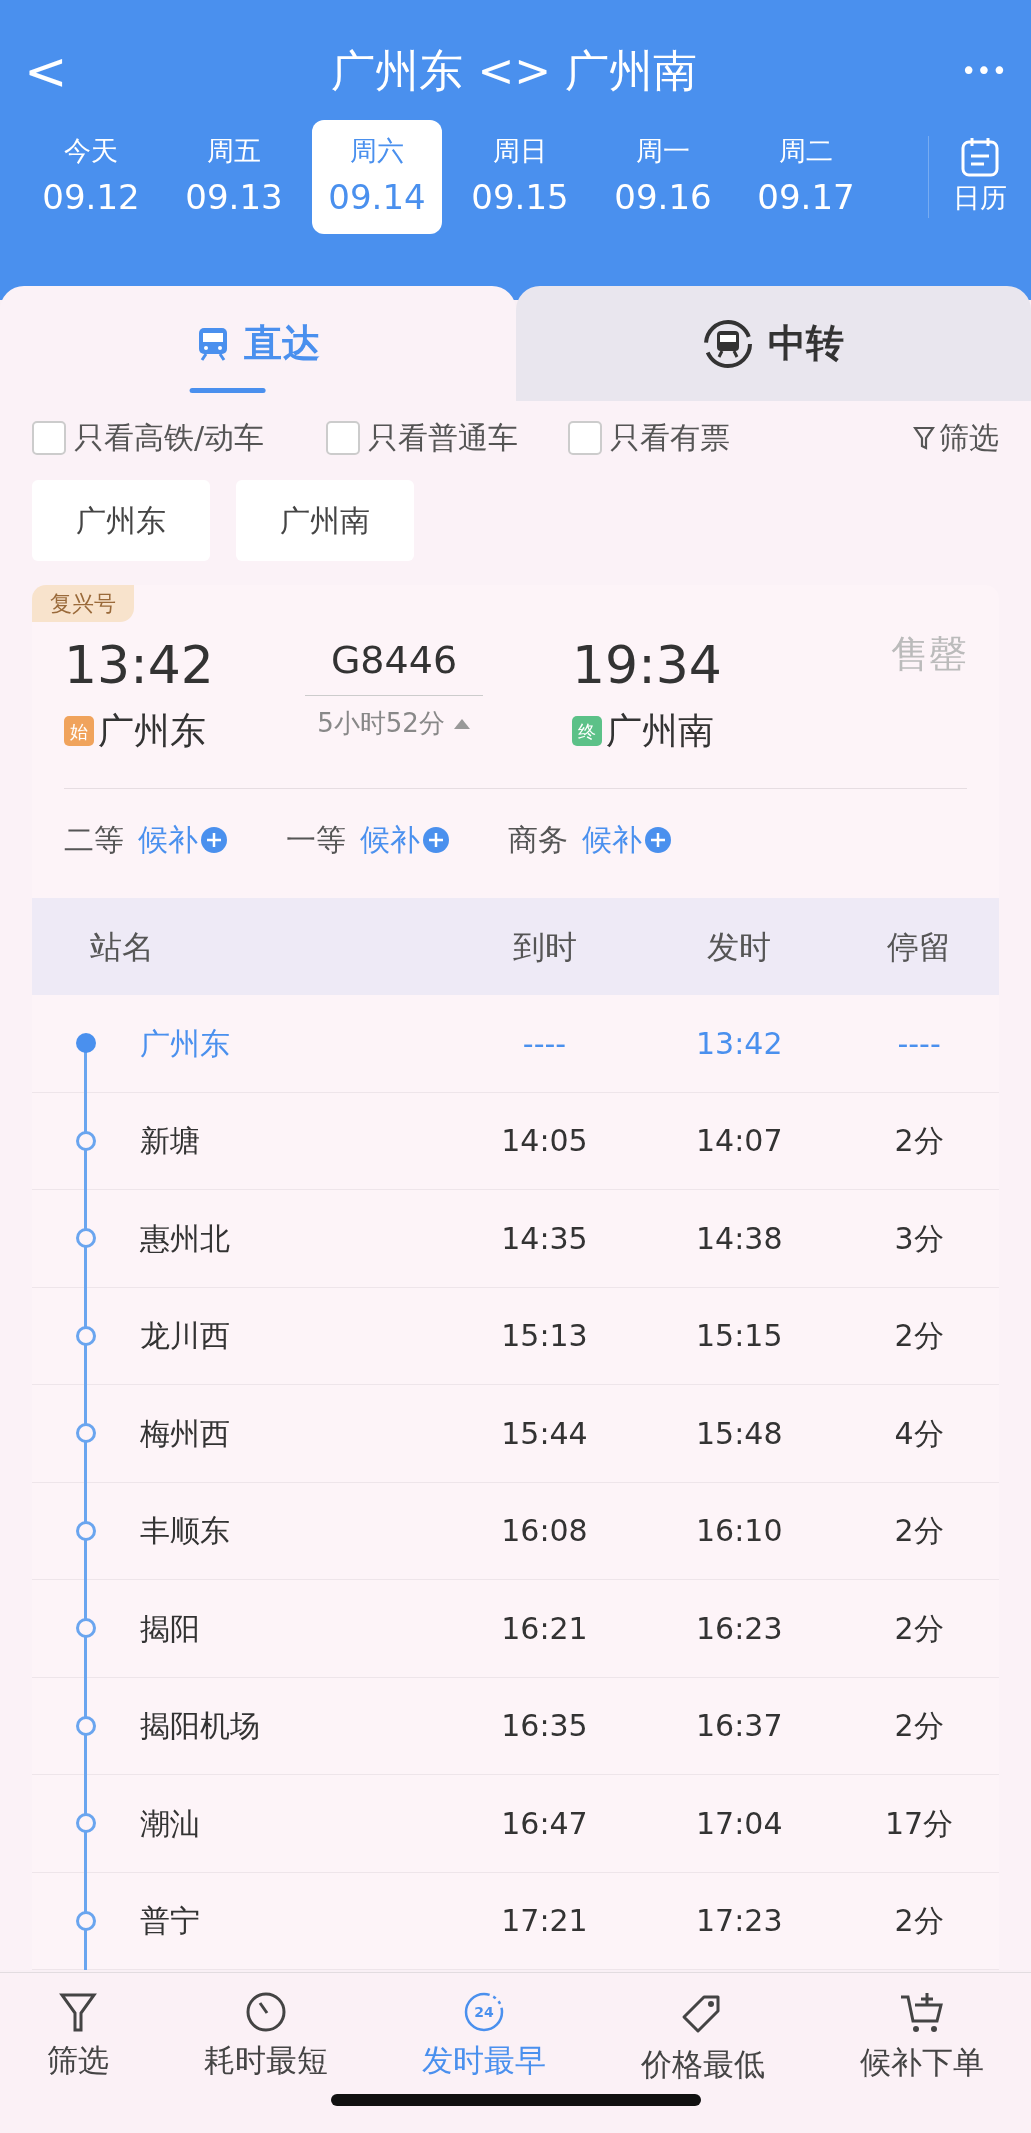 The width and height of the screenshot is (1031, 2133). What do you see at coordinates (739, 1823) in the screenshot?
I see `departure-cell-text: 17:04` at bounding box center [739, 1823].